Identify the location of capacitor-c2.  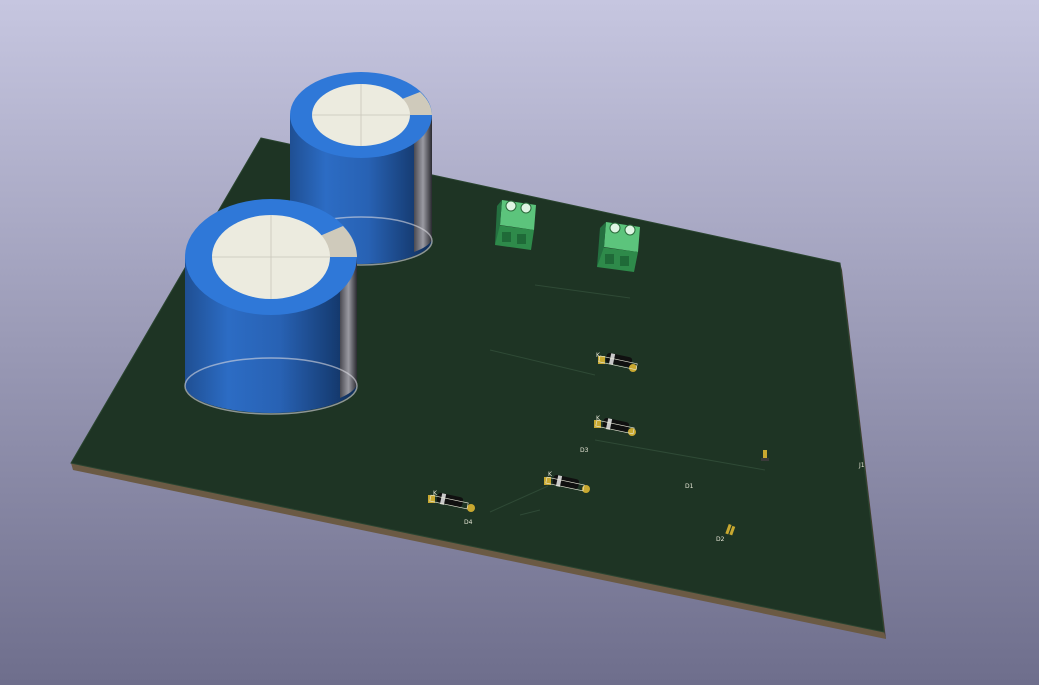
(271, 307).